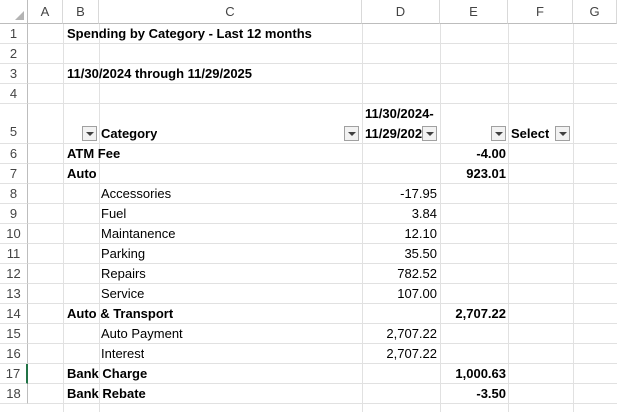 This screenshot has width=617, height=412. I want to click on category-label: Auto, so click(82, 174).